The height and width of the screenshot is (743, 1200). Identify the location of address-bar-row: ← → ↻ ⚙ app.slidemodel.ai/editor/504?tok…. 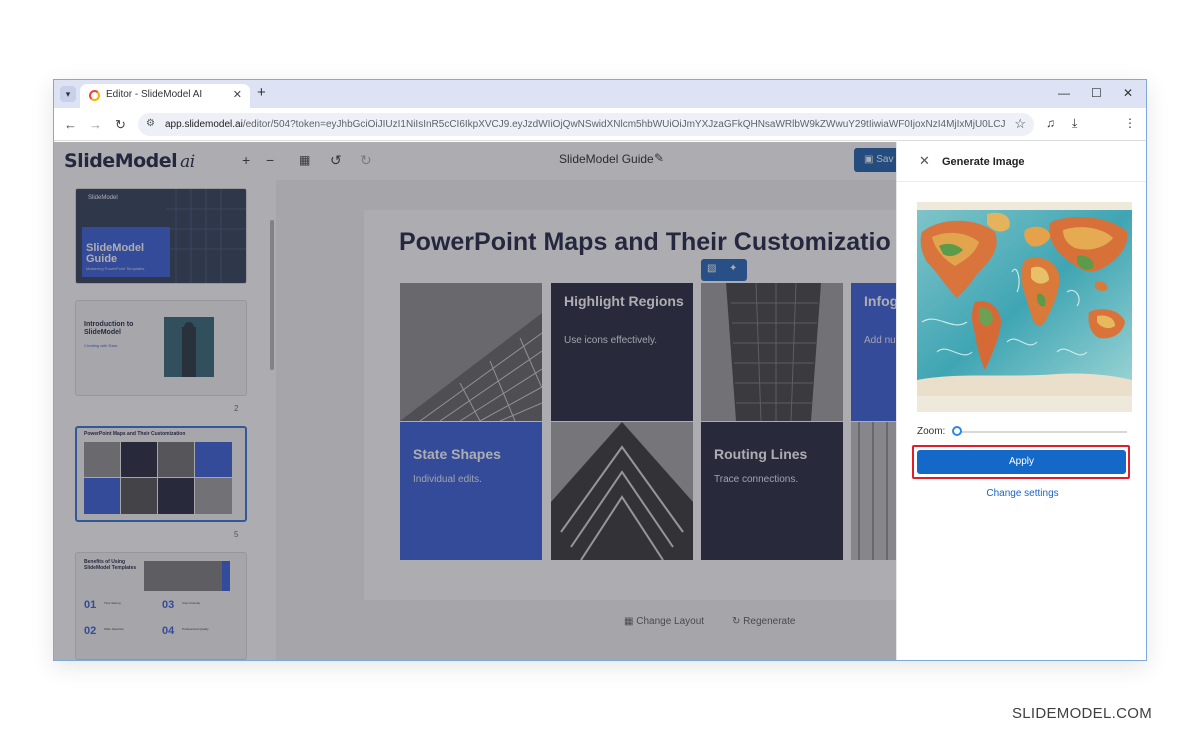
(600, 124).